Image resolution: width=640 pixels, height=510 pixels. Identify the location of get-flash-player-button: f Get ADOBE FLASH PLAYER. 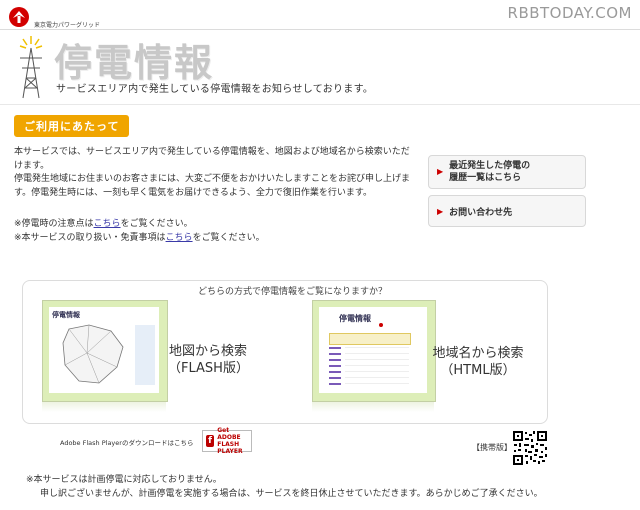
(227, 441).